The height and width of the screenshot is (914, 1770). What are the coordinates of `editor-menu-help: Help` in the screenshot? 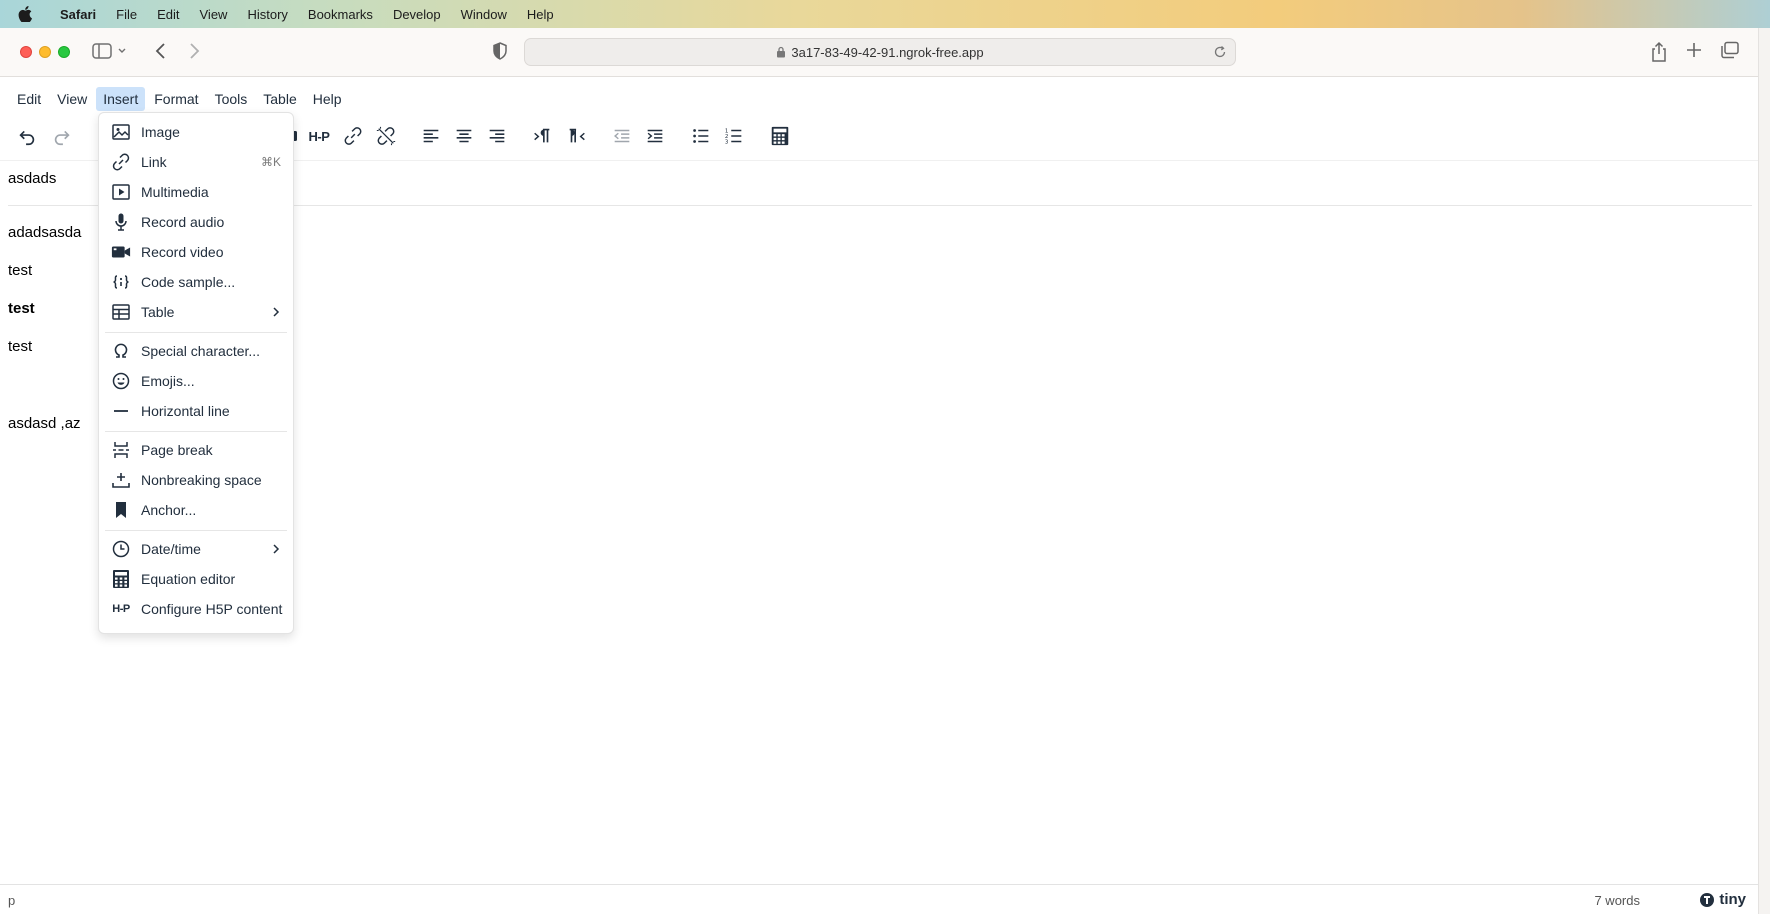 It's located at (327, 99).